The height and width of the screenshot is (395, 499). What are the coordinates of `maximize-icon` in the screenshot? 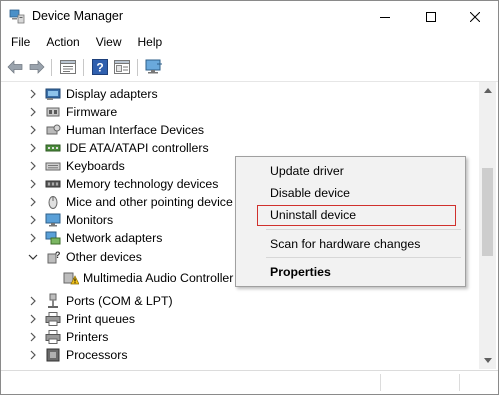 It's located at (431, 16).